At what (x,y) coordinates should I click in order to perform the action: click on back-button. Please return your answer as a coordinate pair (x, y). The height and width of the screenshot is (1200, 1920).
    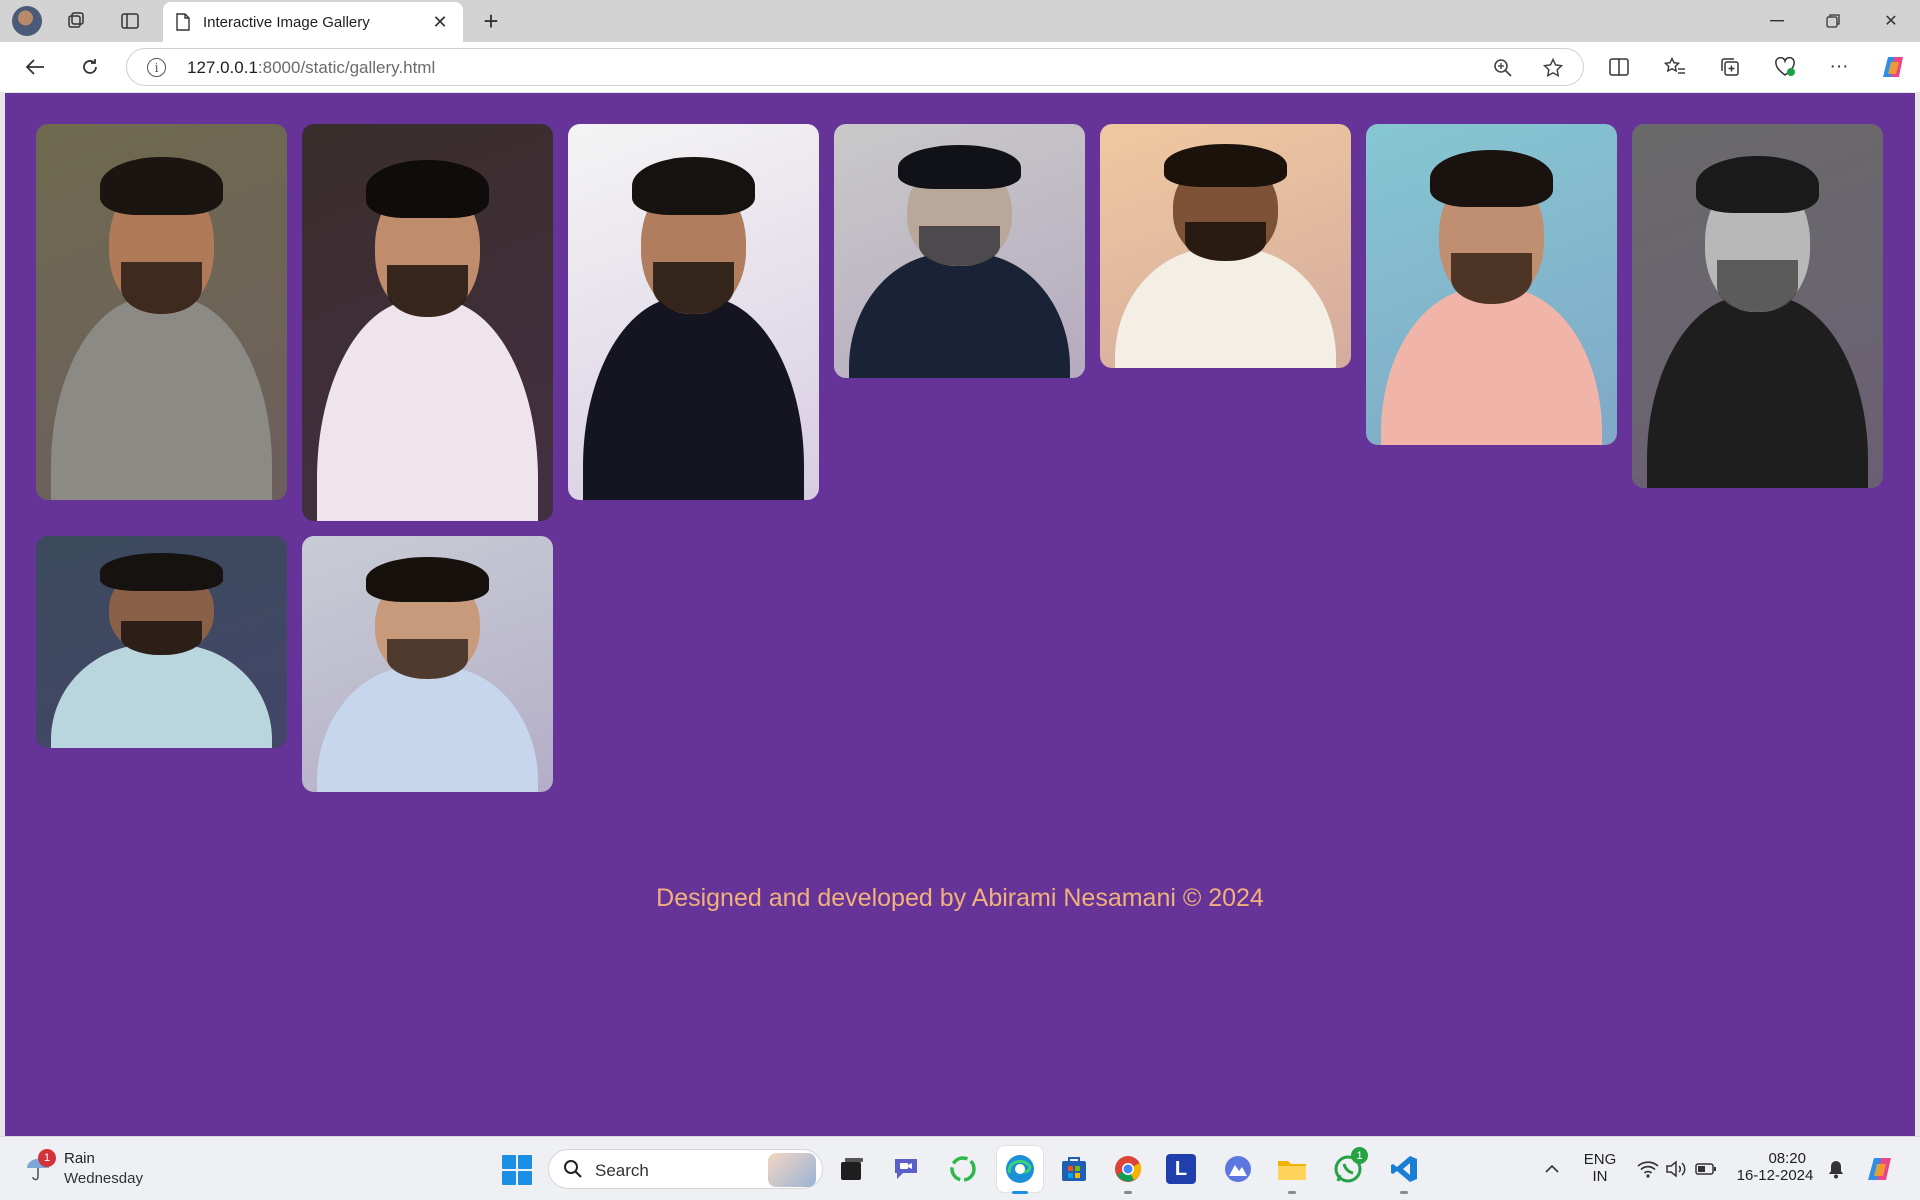
    Looking at the image, I should click on (35, 67).